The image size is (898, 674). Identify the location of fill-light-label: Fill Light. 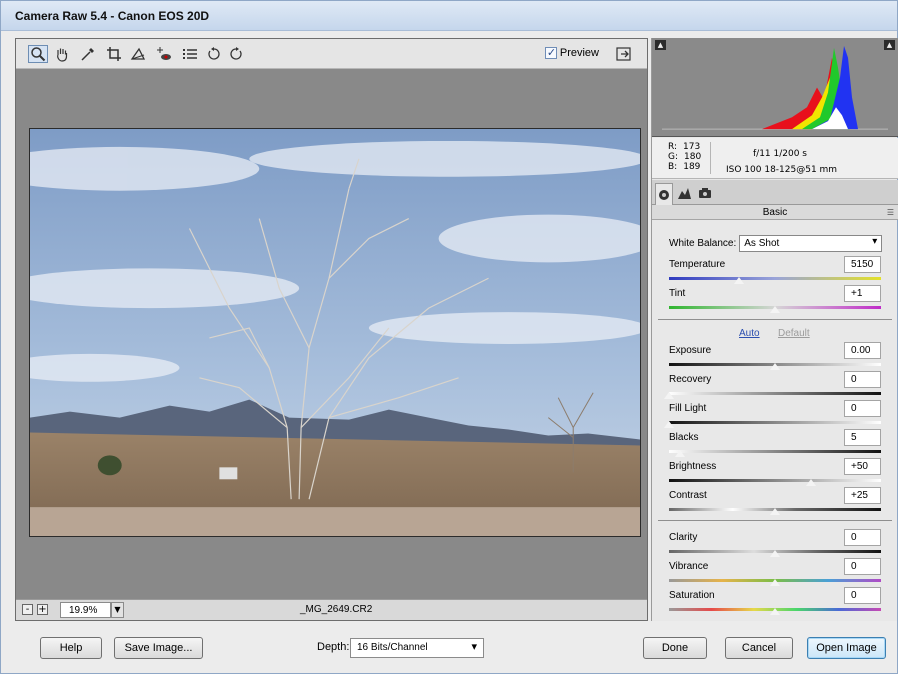
(688, 408).